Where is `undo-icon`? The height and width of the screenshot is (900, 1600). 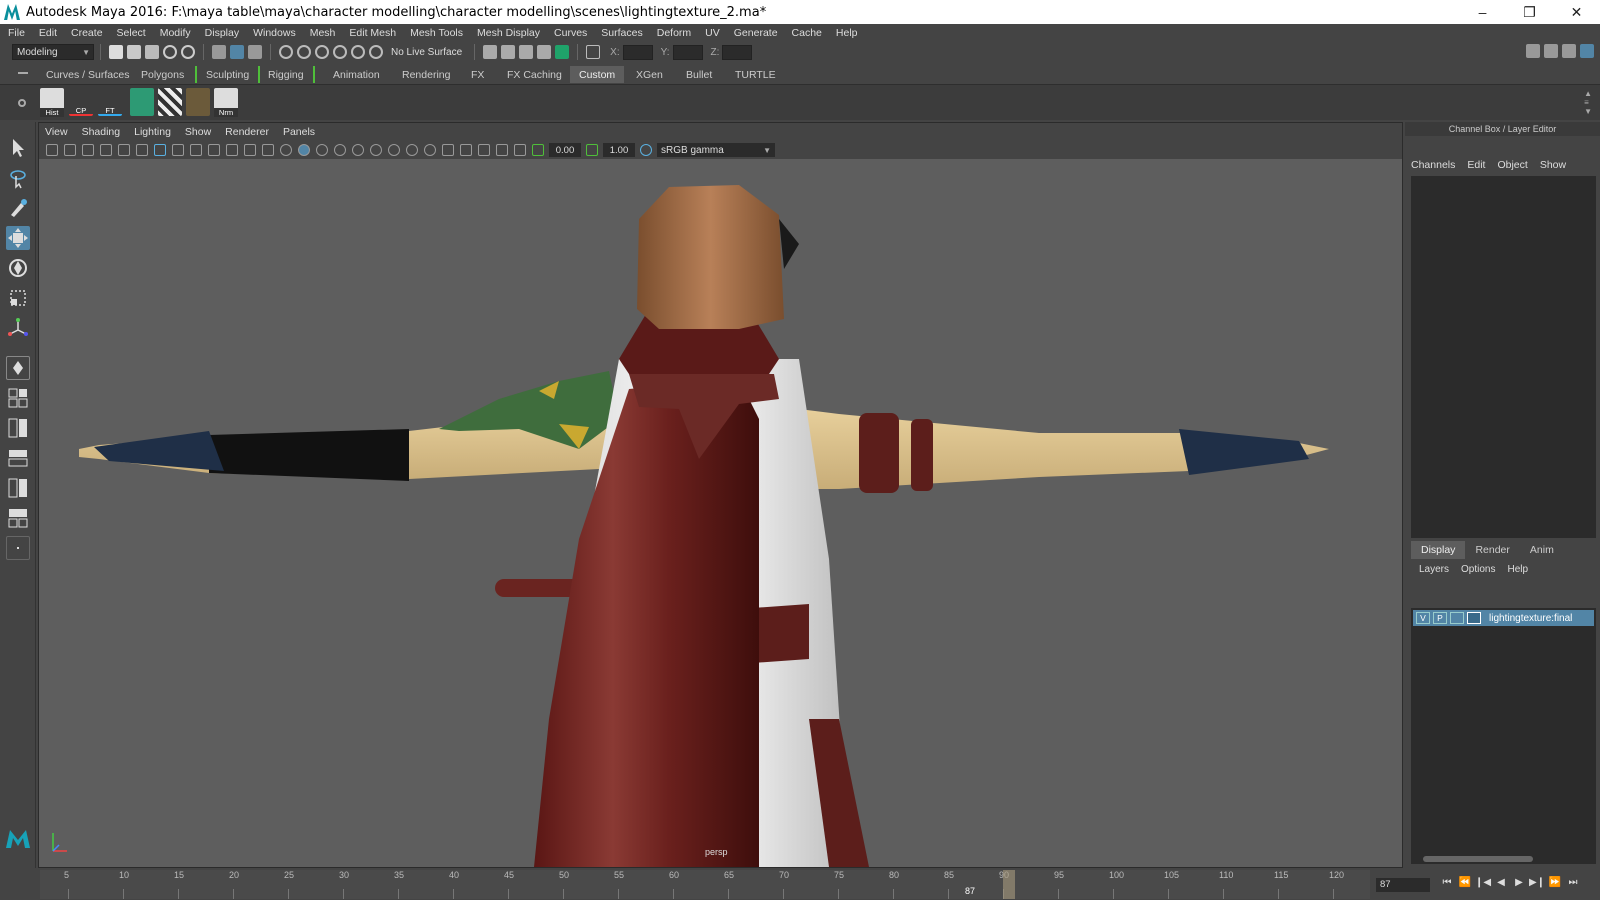
undo-icon is located at coordinates (170, 52).